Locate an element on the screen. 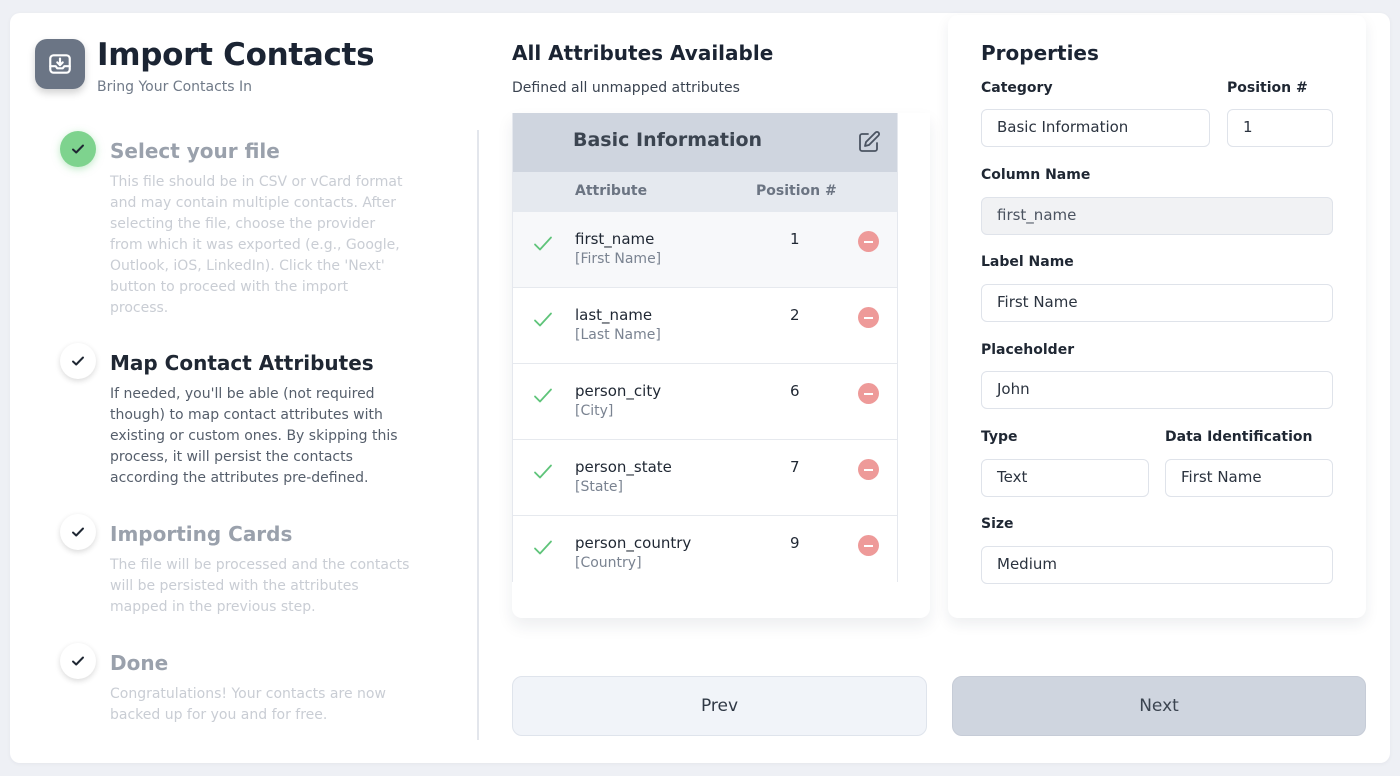  table-row: person_city [City] 6 is located at coordinates (705, 402).